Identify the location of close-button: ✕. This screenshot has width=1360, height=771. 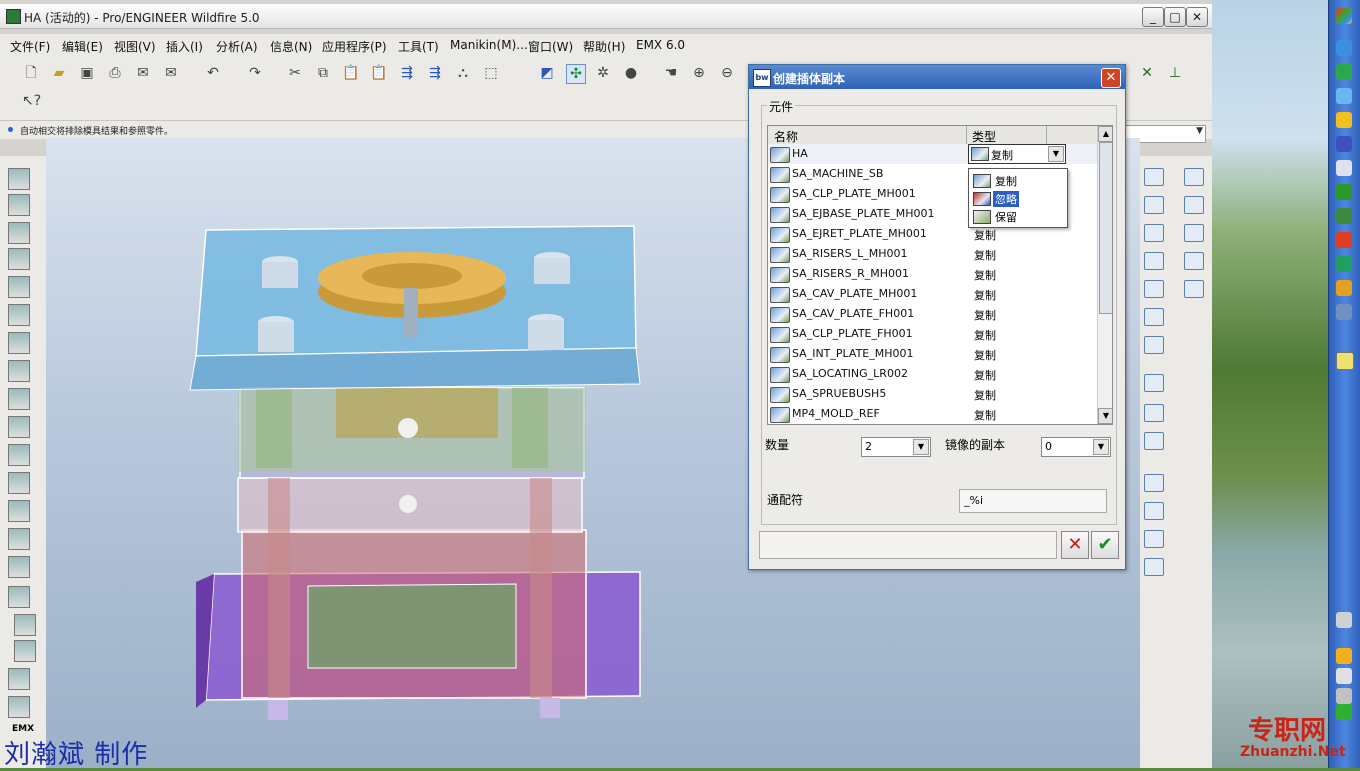
(1197, 17).